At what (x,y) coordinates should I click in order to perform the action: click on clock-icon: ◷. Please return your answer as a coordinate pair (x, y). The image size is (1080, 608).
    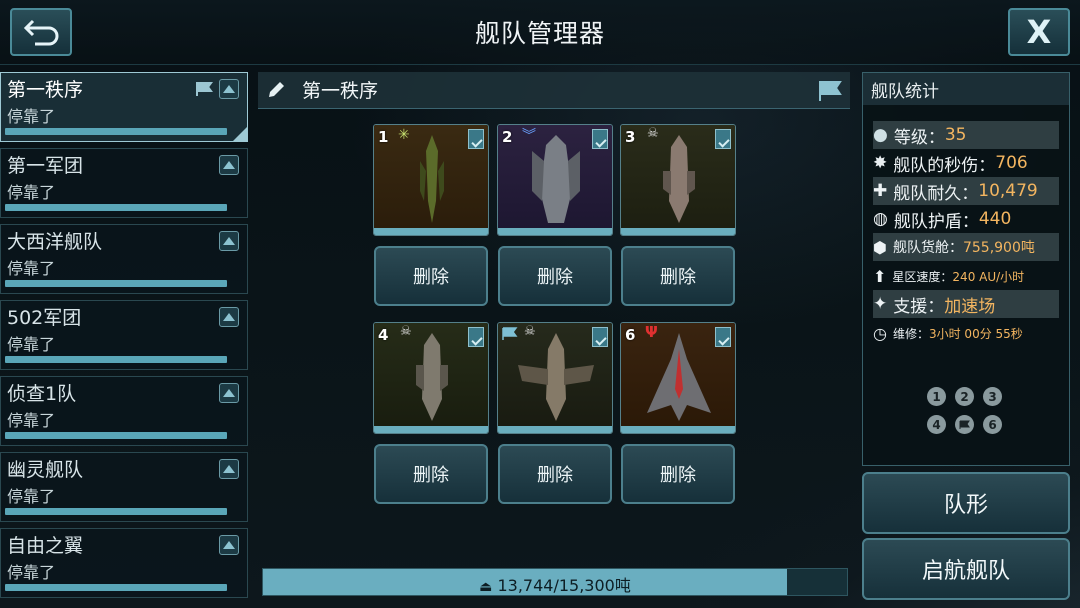
    Looking at the image, I should click on (880, 333).